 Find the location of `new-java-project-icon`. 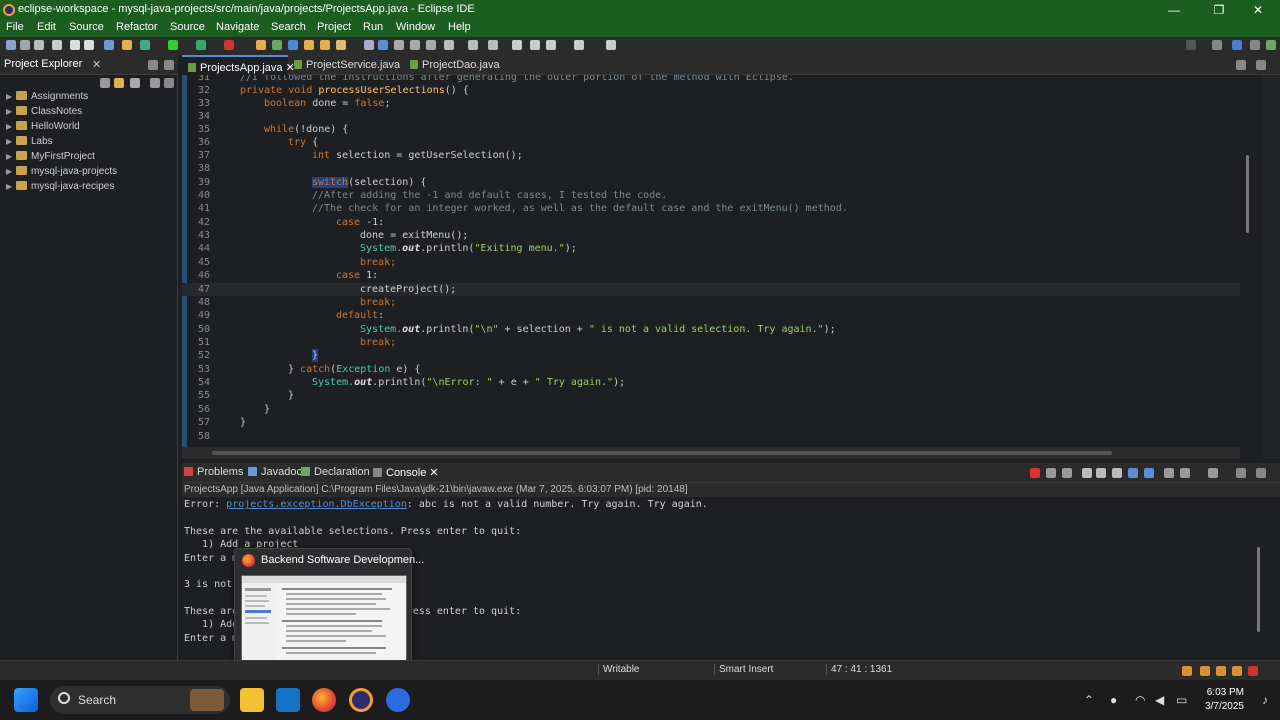

new-java-project-icon is located at coordinates (261, 45).